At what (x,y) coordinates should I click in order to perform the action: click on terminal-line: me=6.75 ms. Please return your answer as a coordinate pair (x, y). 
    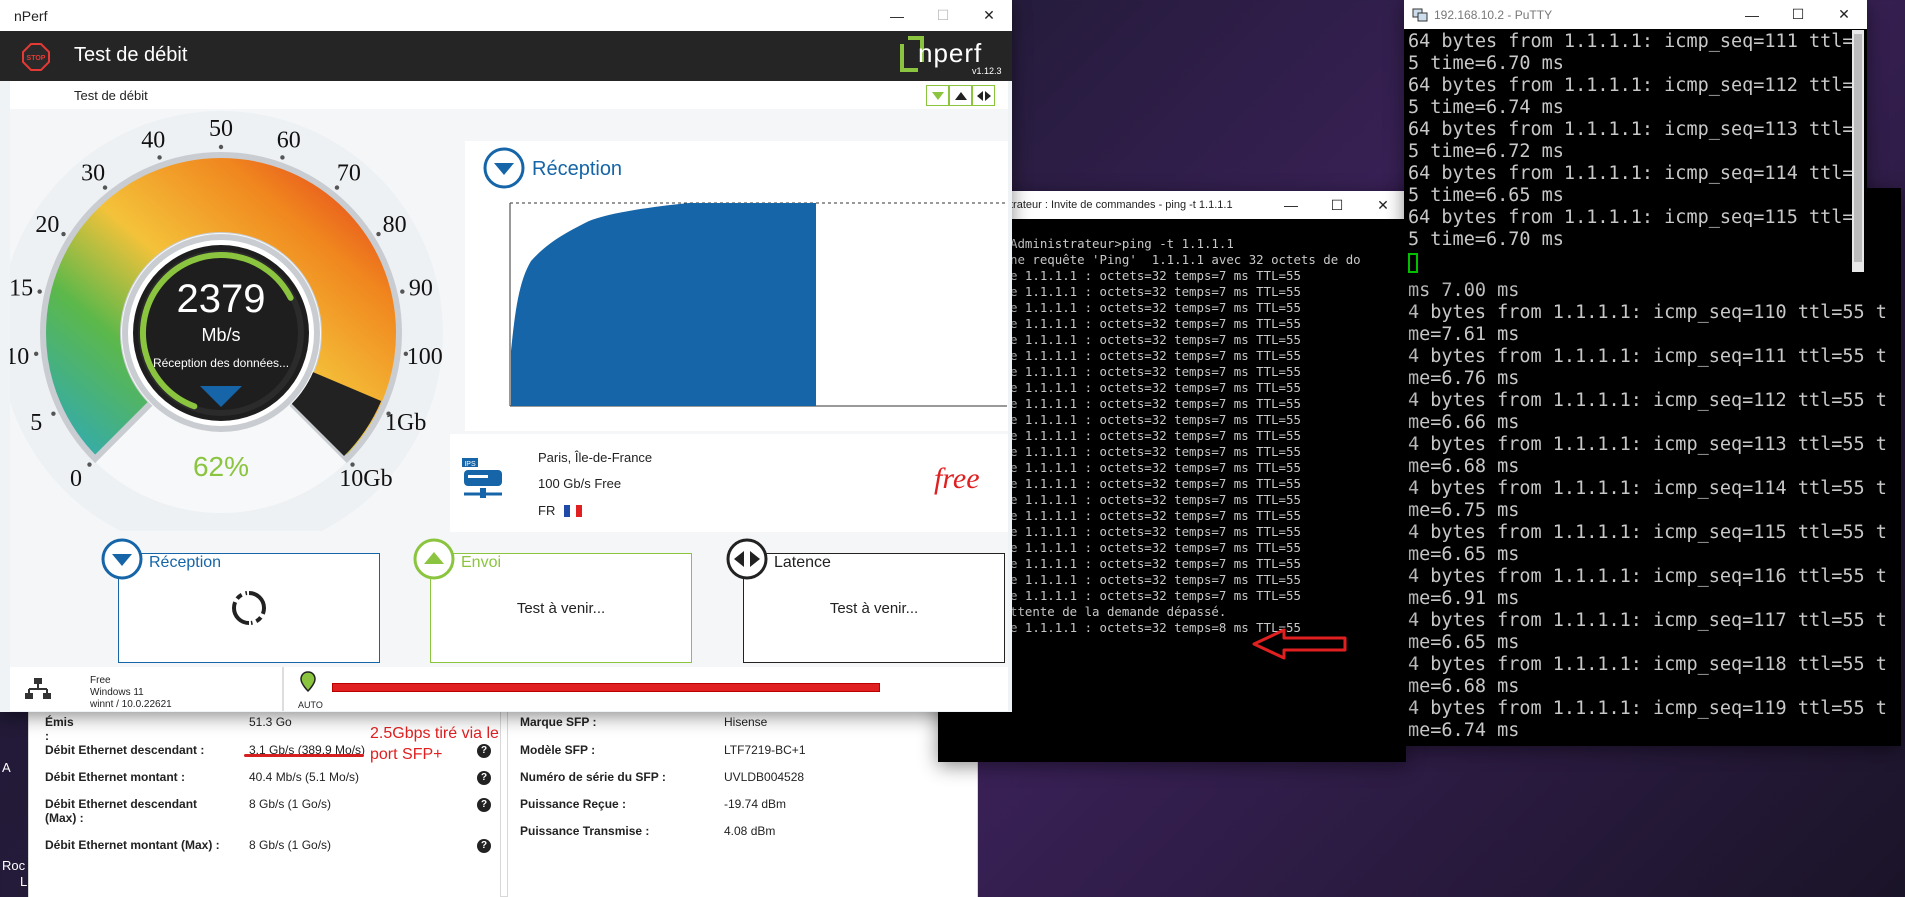
    Looking at the image, I should click on (1464, 510).